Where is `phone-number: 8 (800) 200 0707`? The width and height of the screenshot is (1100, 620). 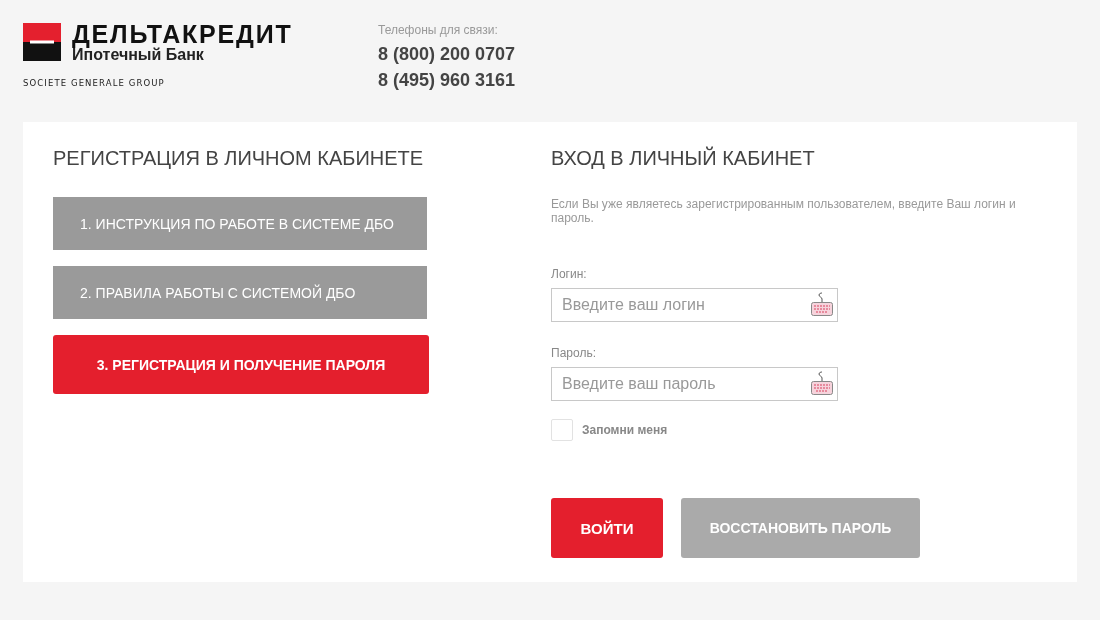
phone-number: 8 (800) 200 0707 is located at coordinates (447, 54).